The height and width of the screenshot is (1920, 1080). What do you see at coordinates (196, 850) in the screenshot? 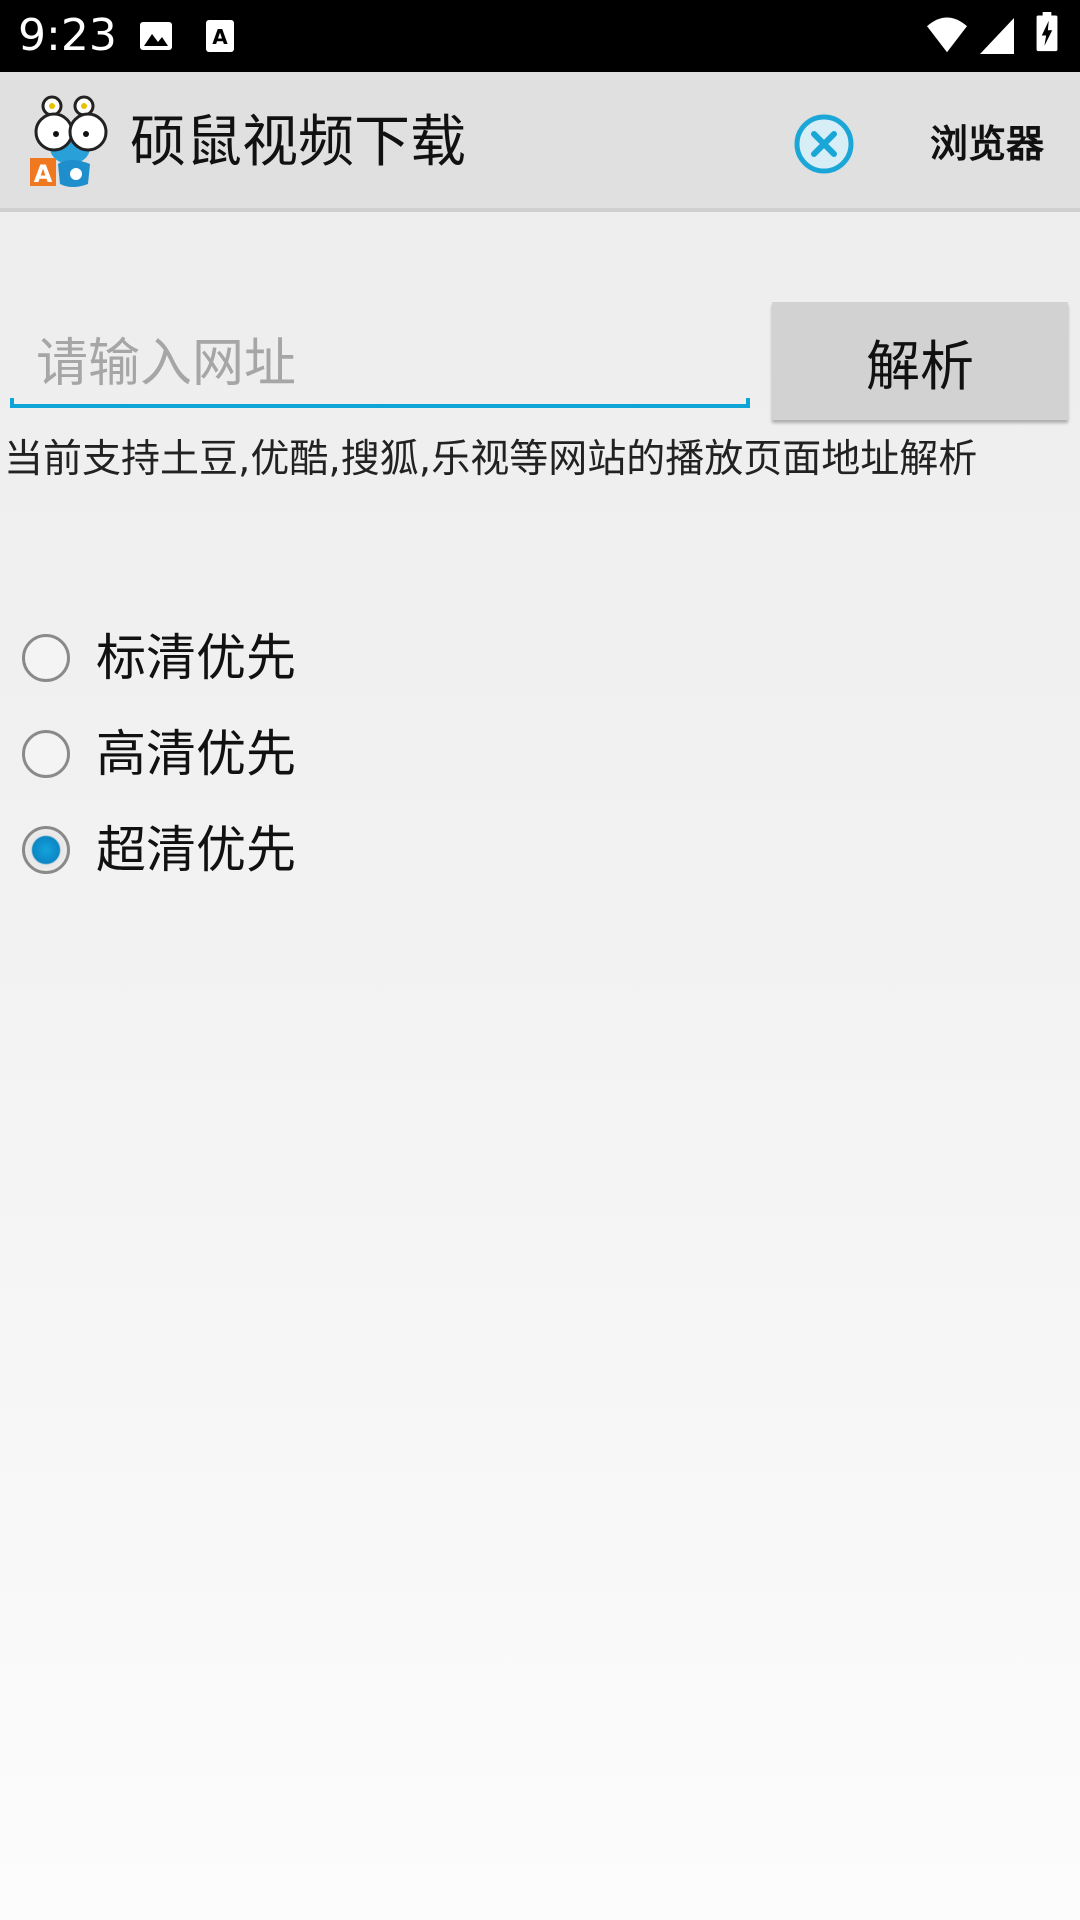
I see `radio-label: 超清优先` at bounding box center [196, 850].